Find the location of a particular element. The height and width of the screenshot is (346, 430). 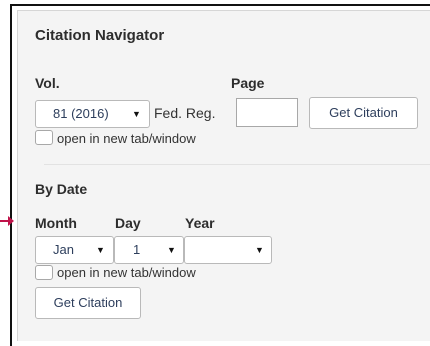

open-new-tab-checkbox-date is located at coordinates (44, 272).